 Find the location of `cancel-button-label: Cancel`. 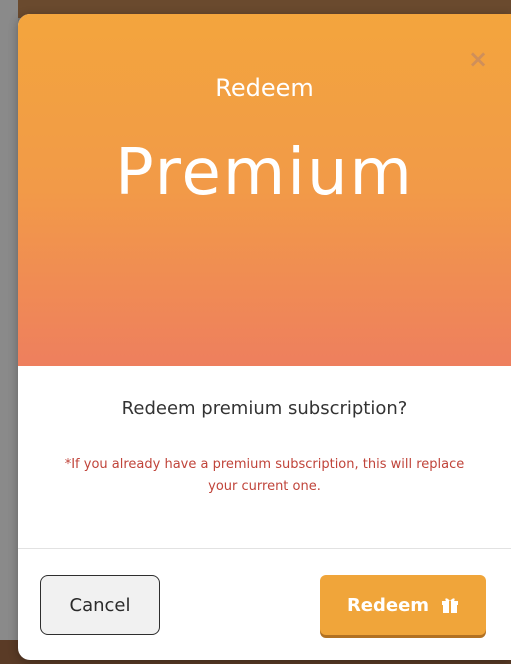

cancel-button-label: Cancel is located at coordinates (100, 605).